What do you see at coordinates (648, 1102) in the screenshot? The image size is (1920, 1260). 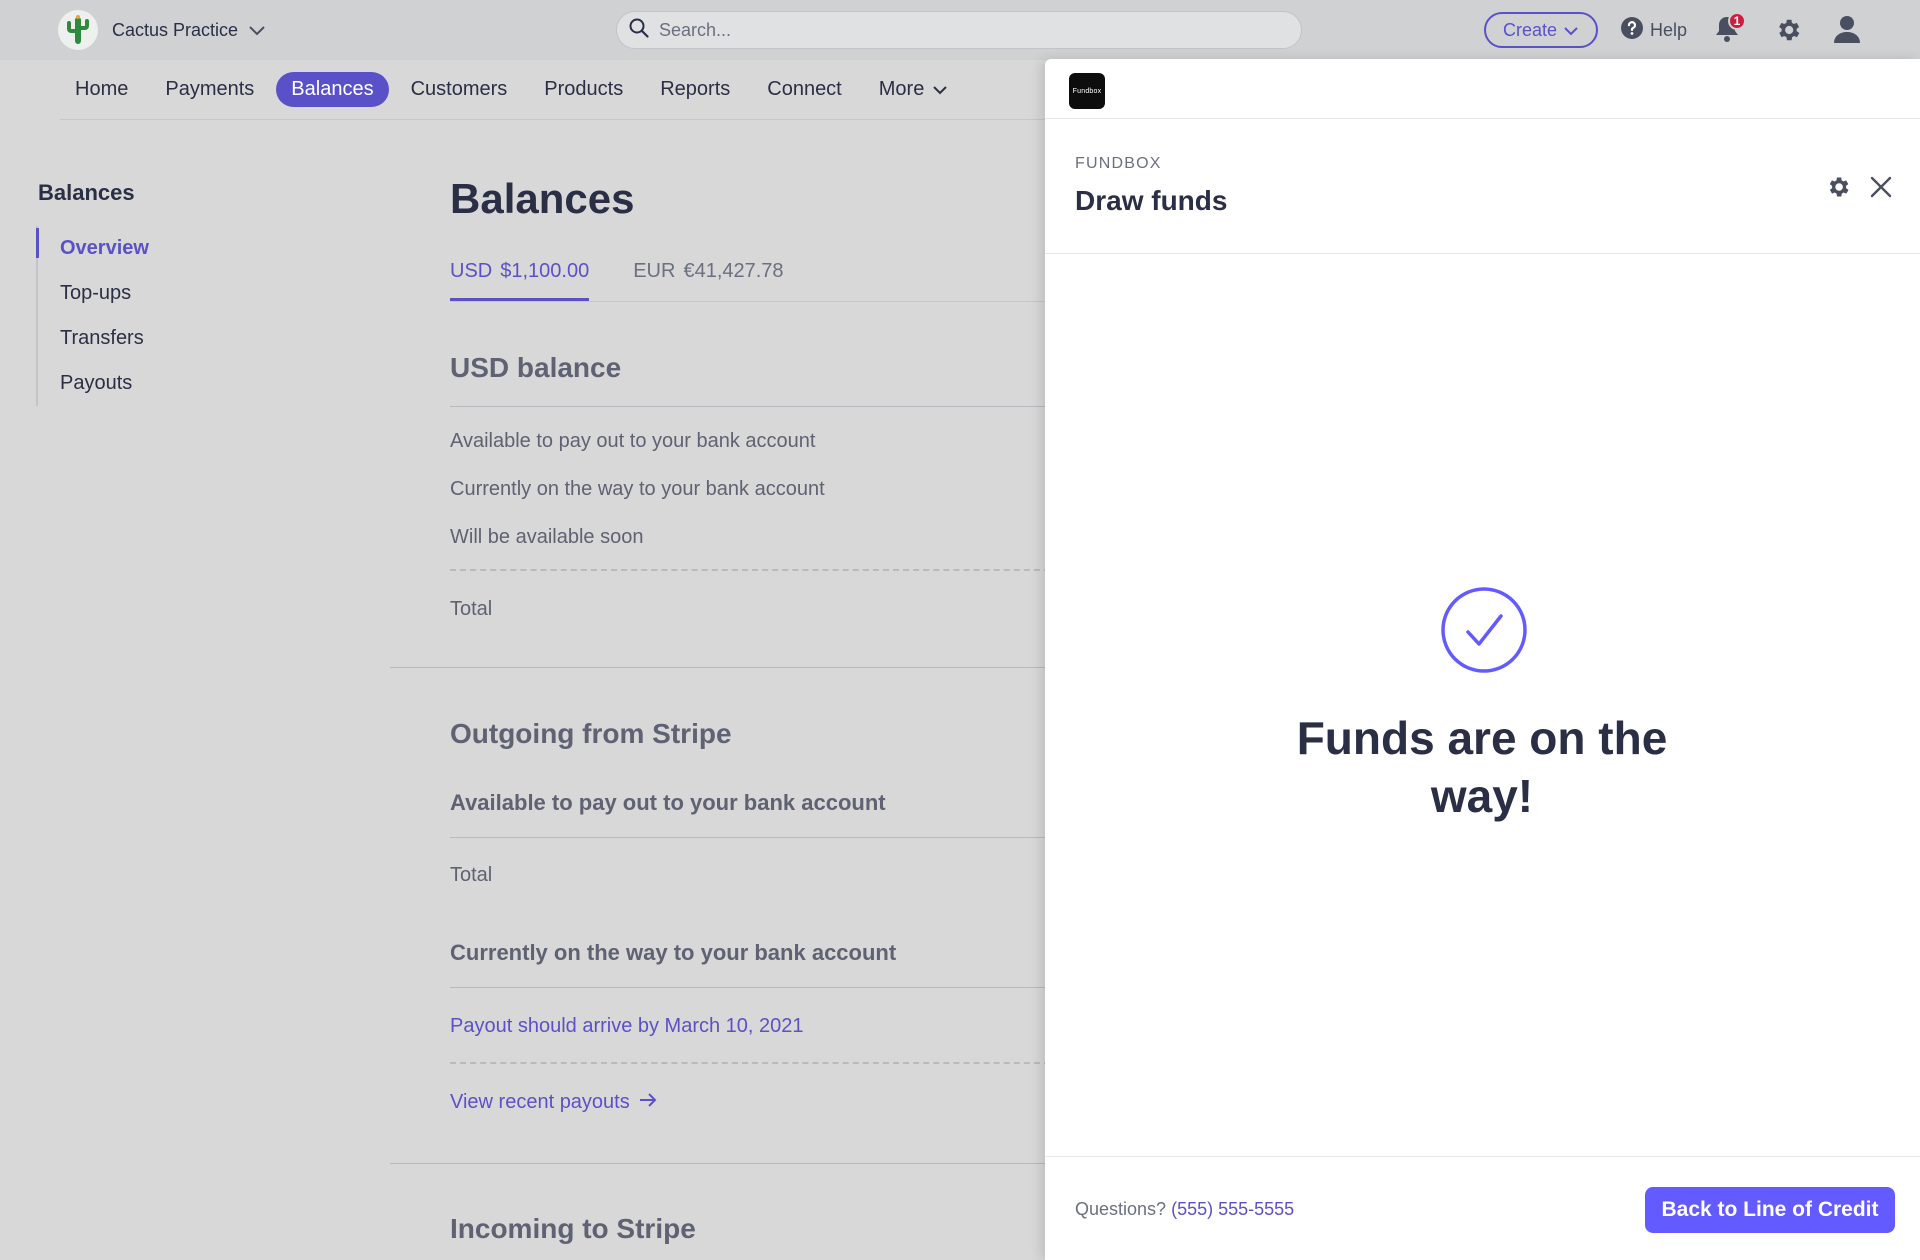 I see `arrow-right-icon` at bounding box center [648, 1102].